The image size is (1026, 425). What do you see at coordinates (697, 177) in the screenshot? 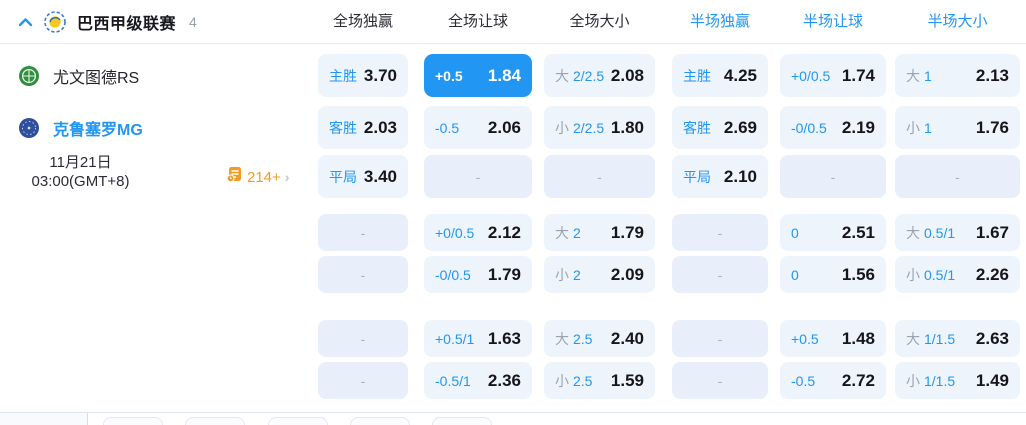
I see `odds-label-group: 平局` at bounding box center [697, 177].